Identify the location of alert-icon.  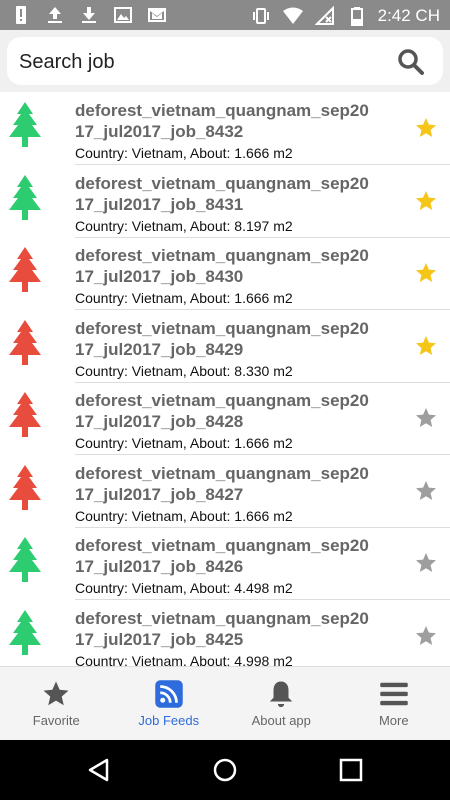
(21, 15).